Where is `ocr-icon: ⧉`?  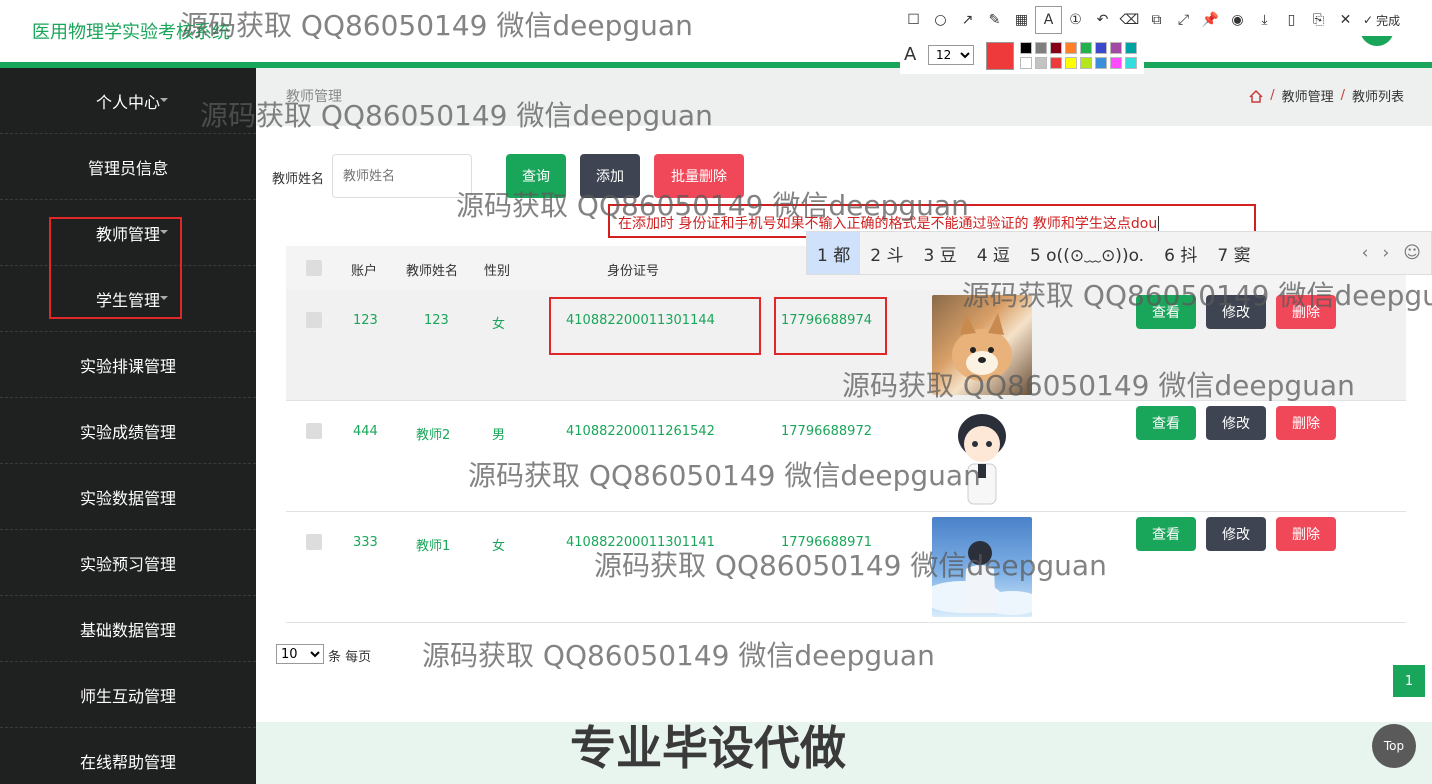
ocr-icon: ⧉ is located at coordinates (1156, 20).